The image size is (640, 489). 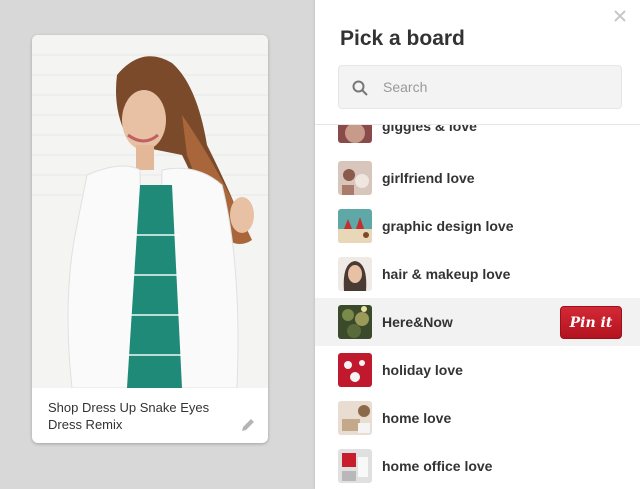 I want to click on board-name: girlfriend love, so click(x=428, y=178).